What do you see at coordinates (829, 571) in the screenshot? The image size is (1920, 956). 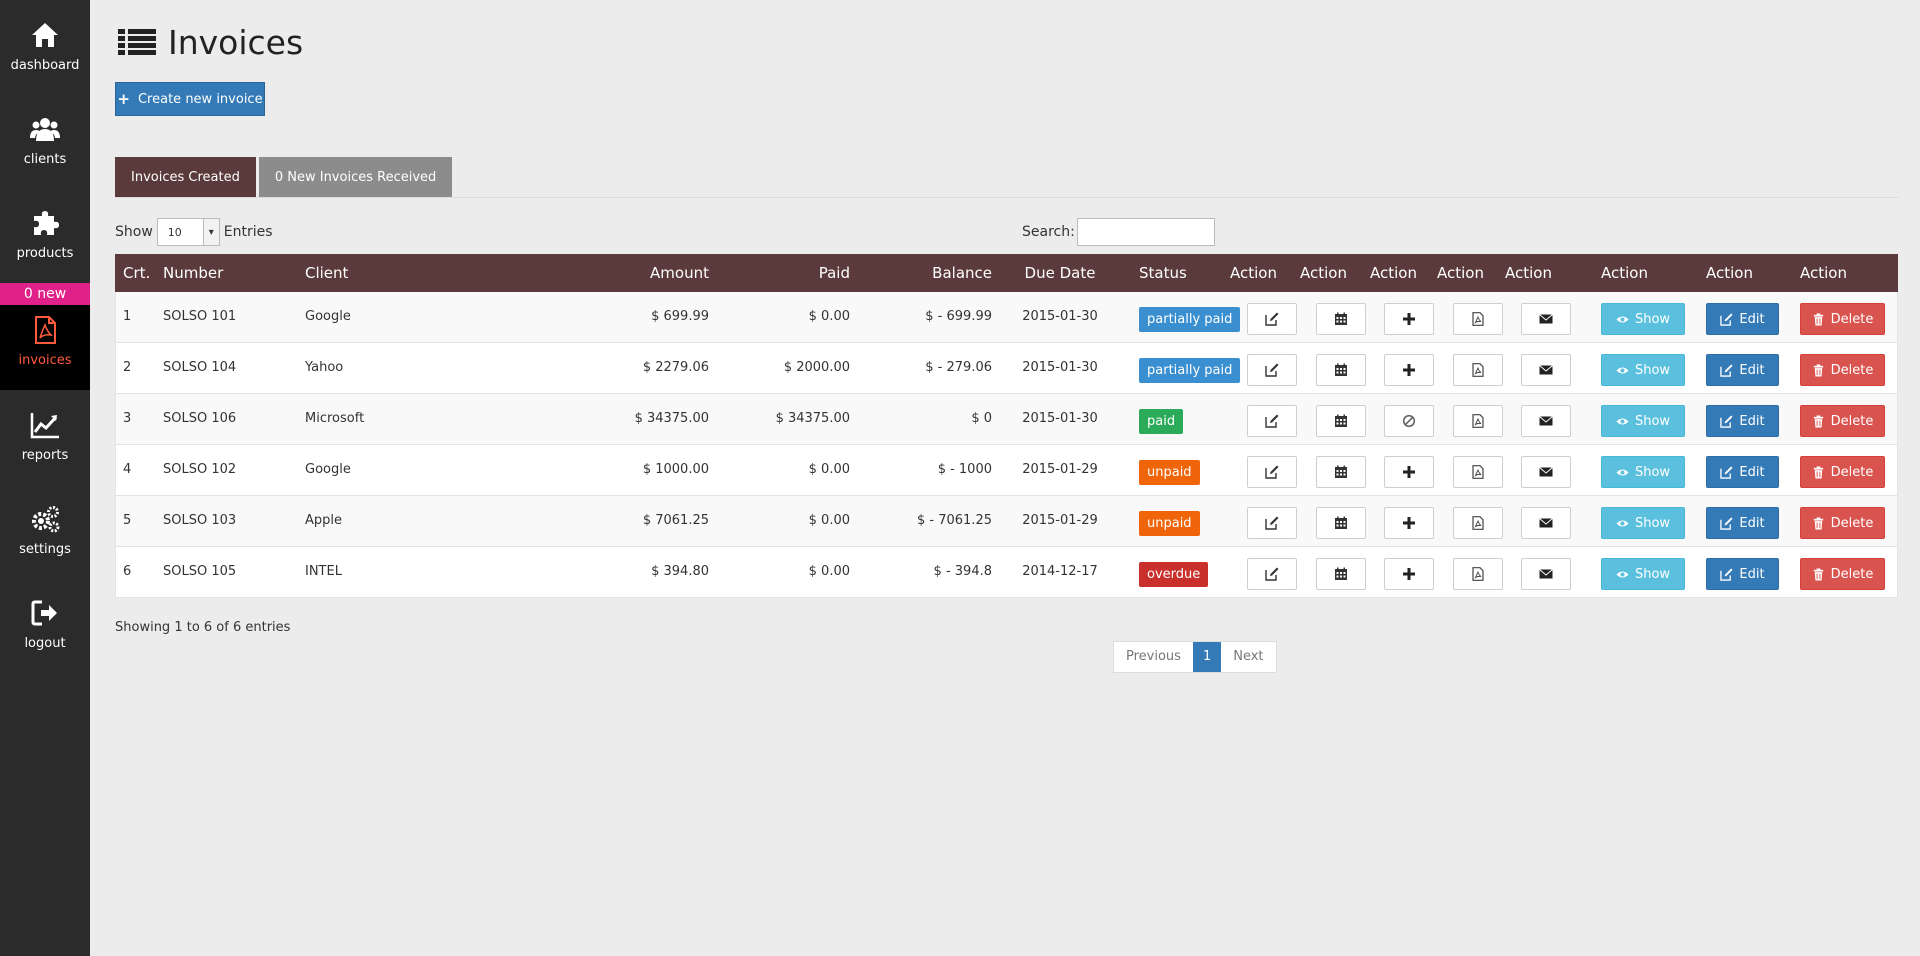 I see `cell-paid: $ 0.00` at bounding box center [829, 571].